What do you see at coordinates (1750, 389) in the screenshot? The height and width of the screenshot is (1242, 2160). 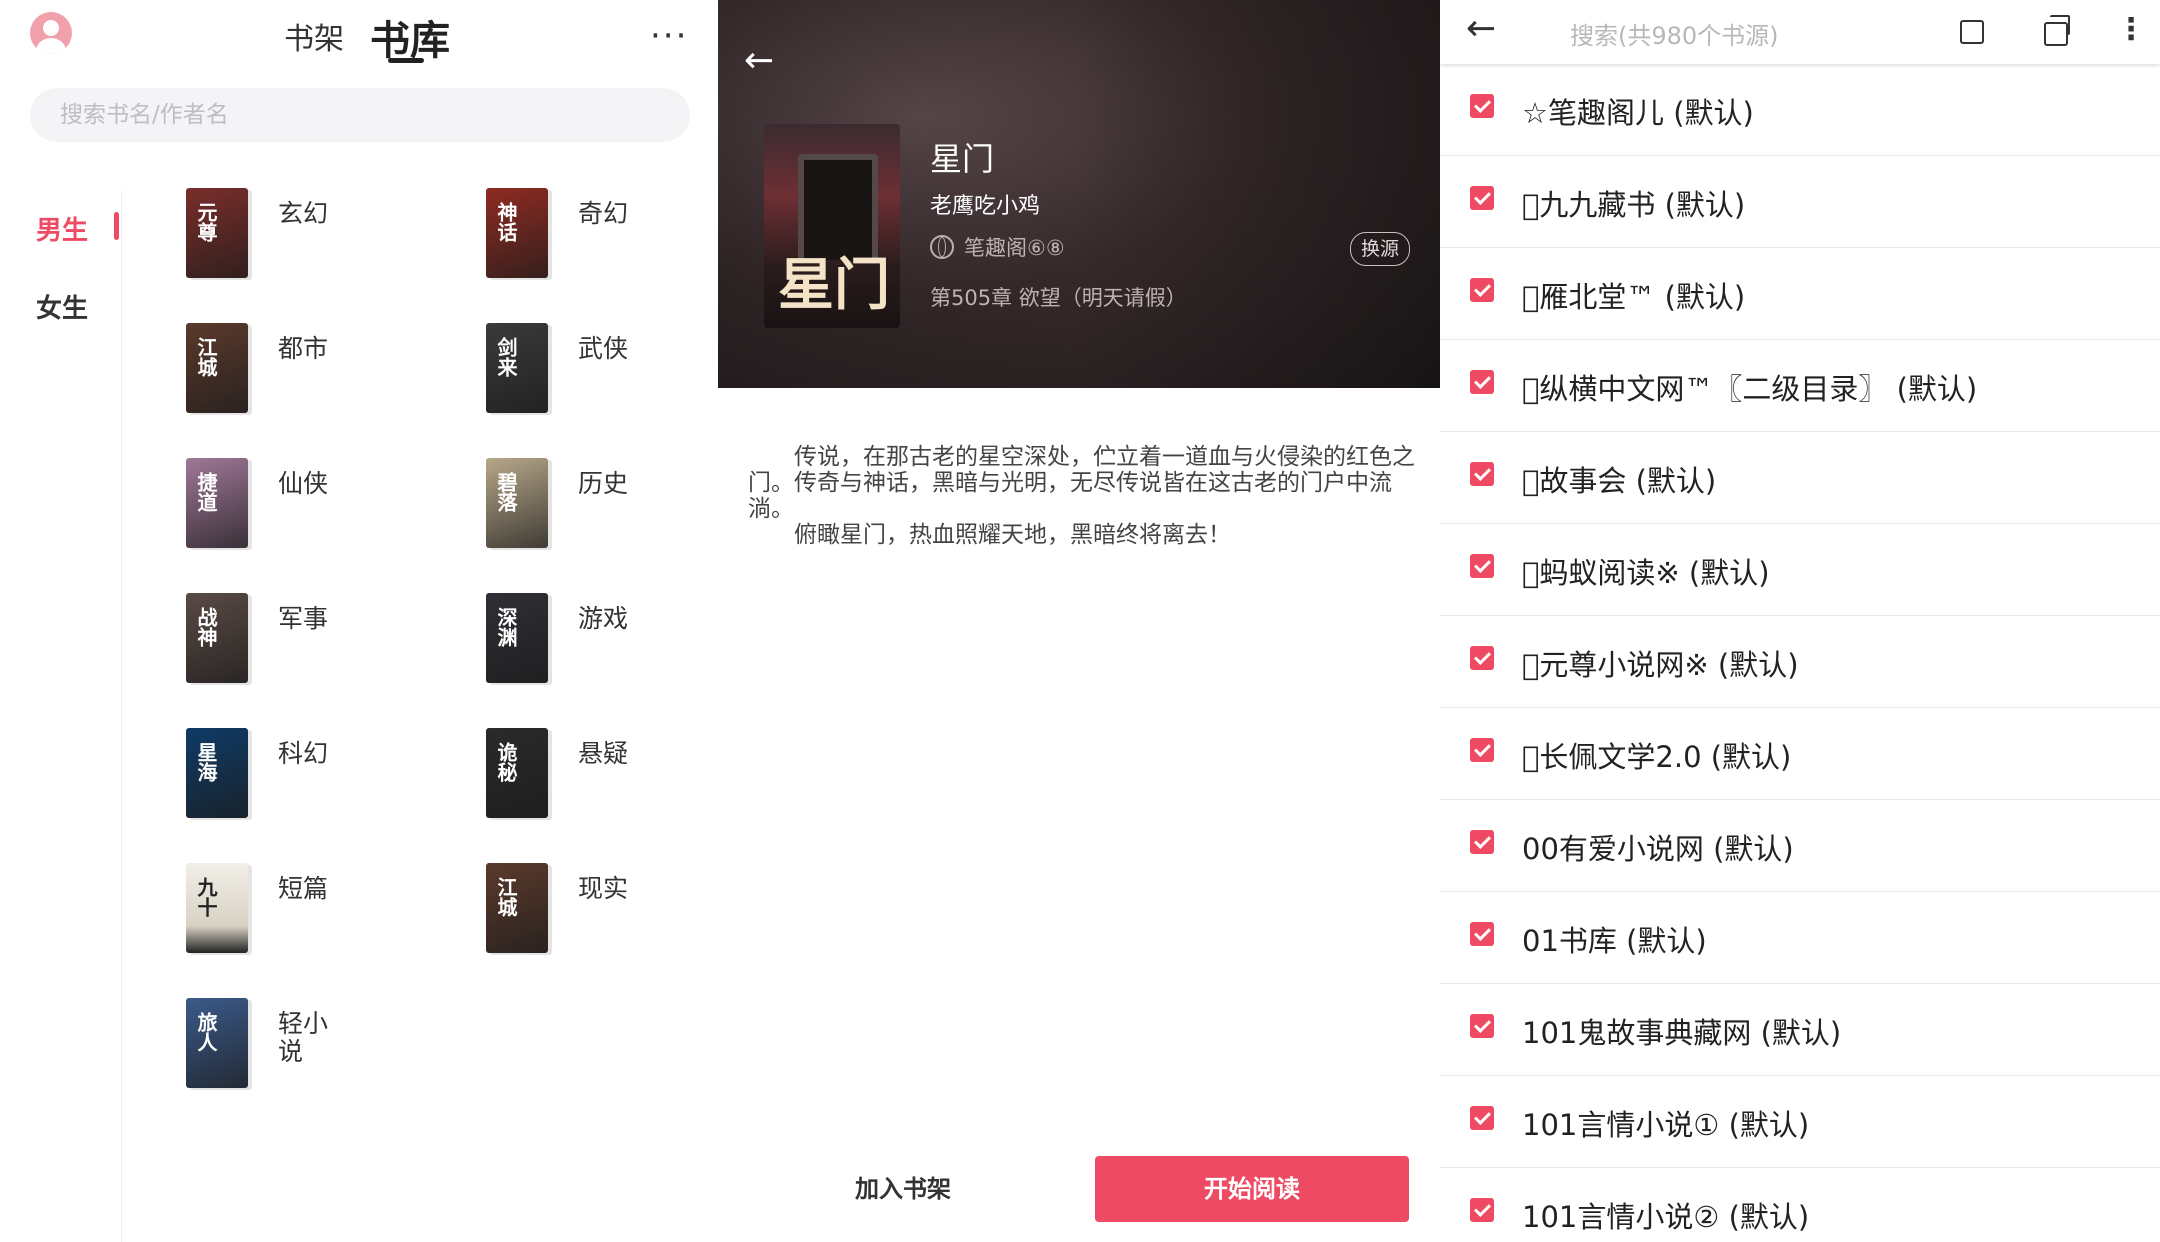 I see `source-label: 󾭗纵横中文网™〖二级目录〗 (默认)` at bounding box center [1750, 389].